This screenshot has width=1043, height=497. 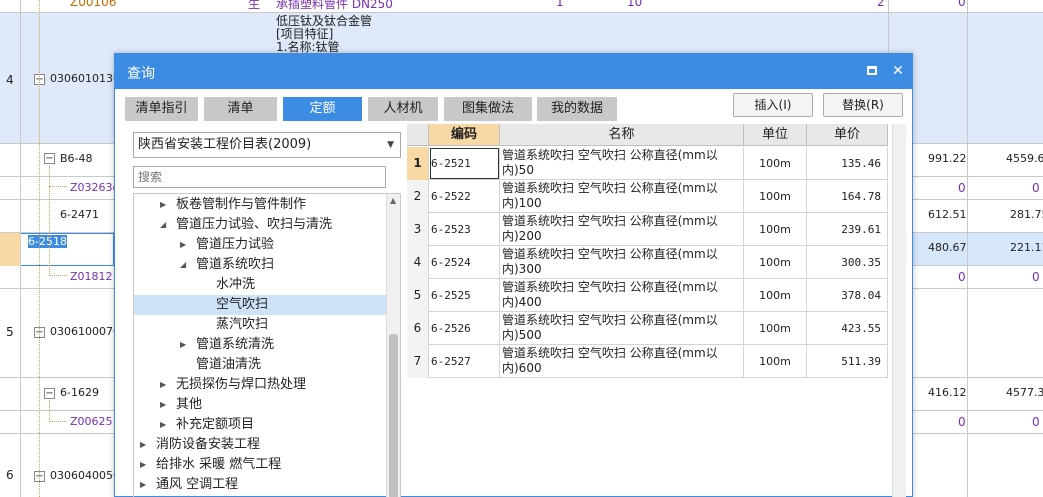 What do you see at coordinates (513, 71) in the screenshot?
I see `dialog-titlebar: 查询 ✕` at bounding box center [513, 71].